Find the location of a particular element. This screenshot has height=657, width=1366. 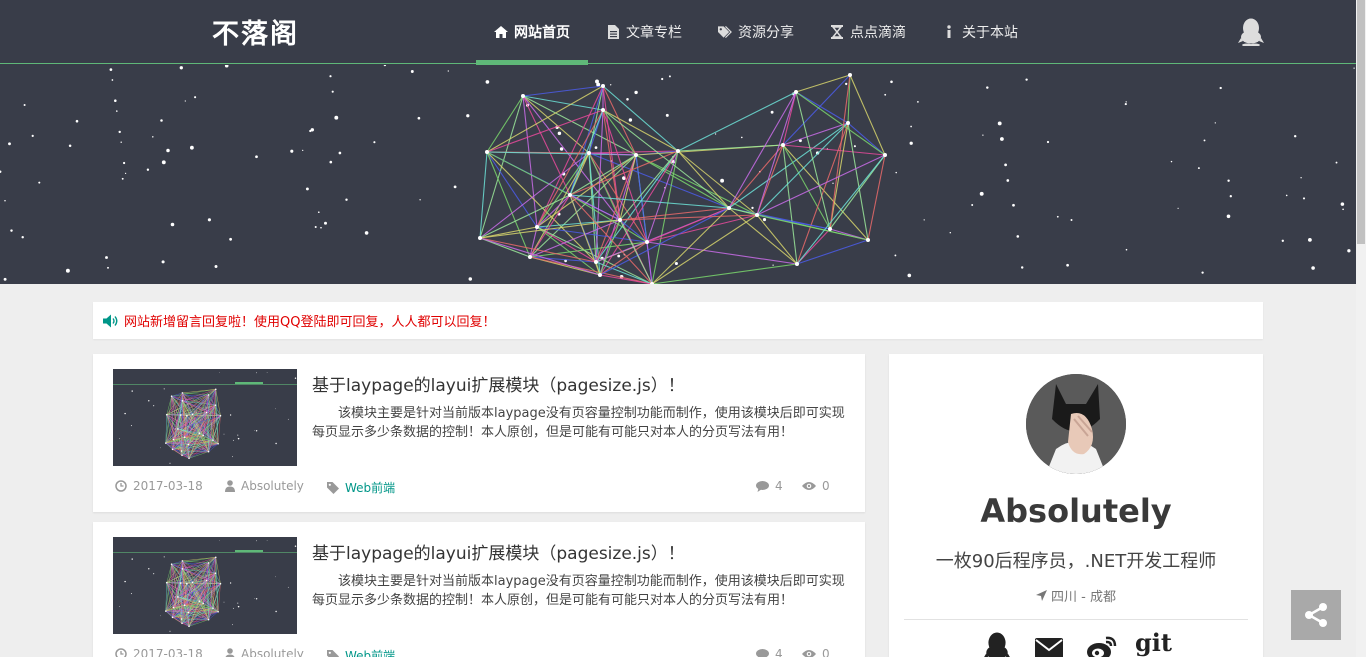

article-category: Web前端 is located at coordinates (361, 652).